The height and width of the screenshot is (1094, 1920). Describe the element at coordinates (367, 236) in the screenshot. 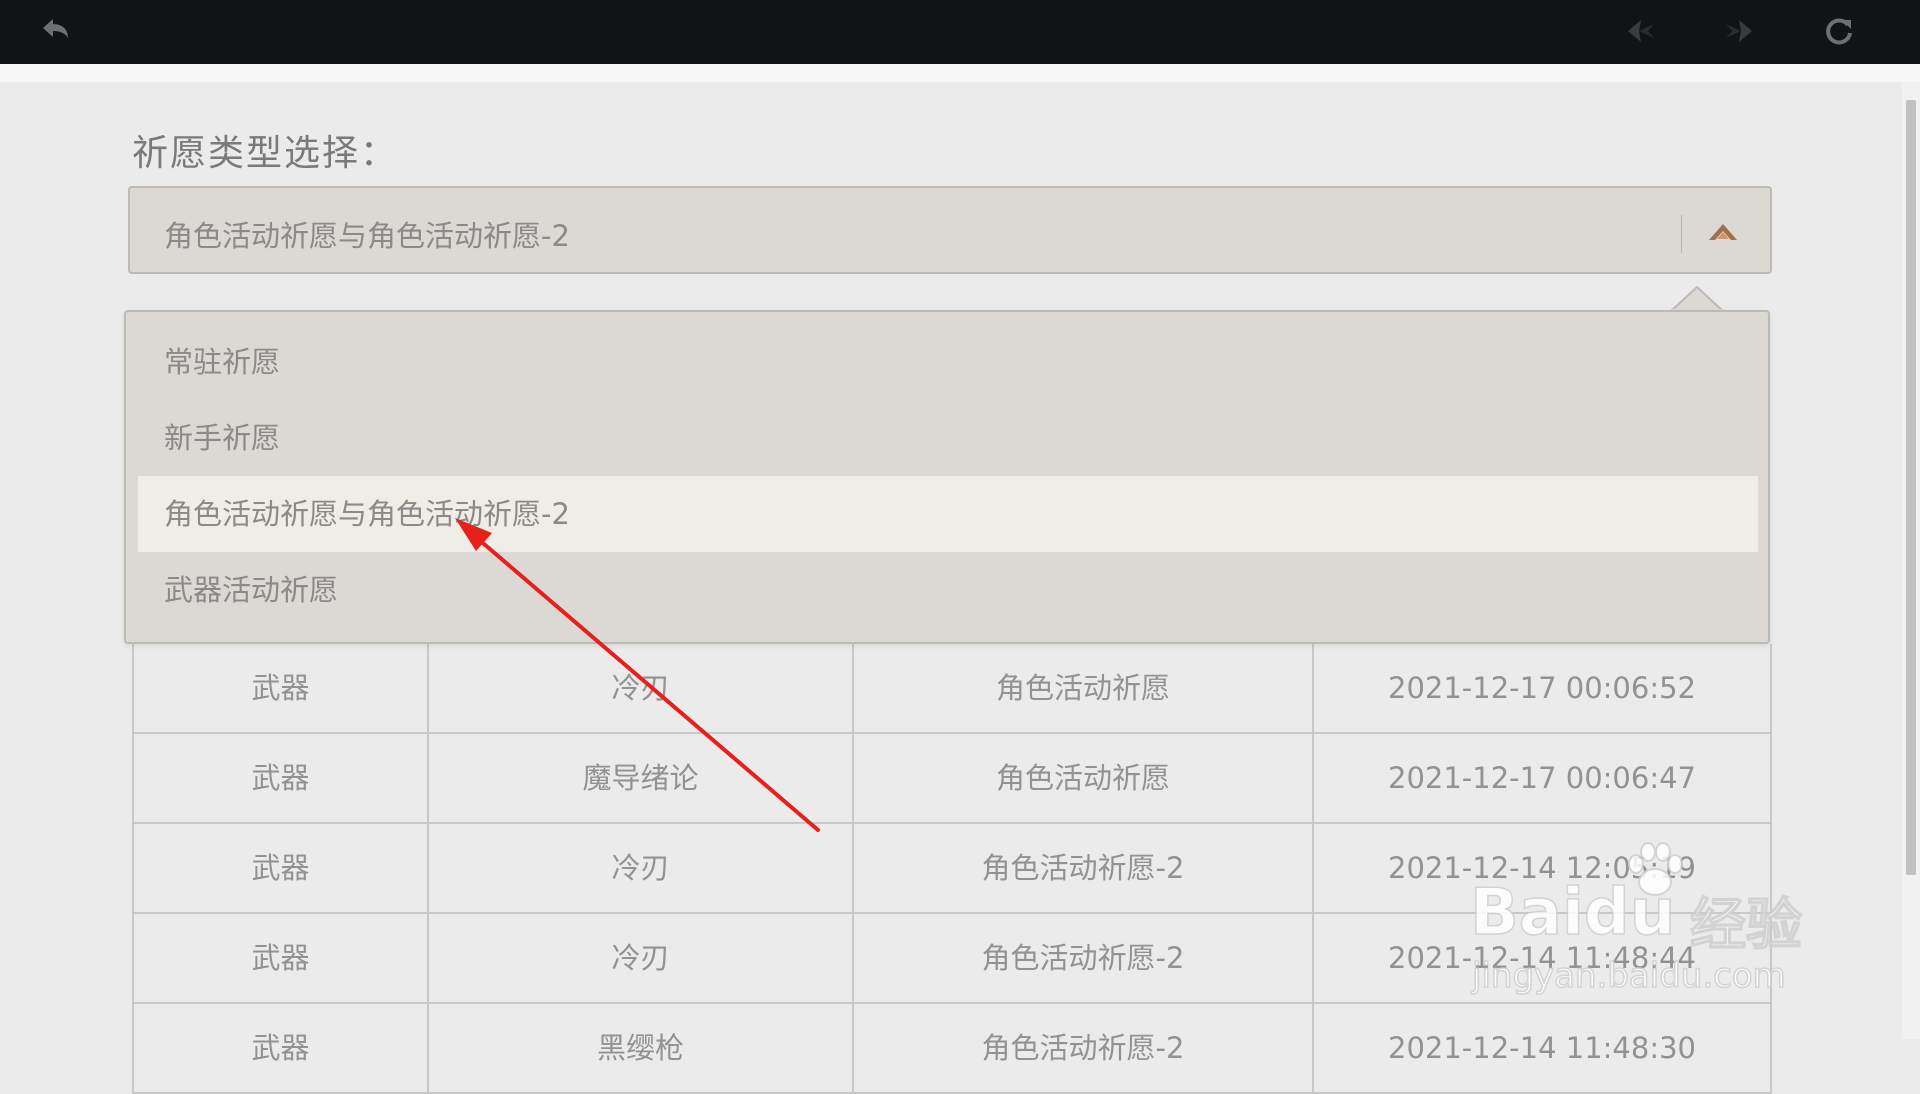

I see `select-current-value: 角色活动祈愿与角色活动祈愿-2` at that location.